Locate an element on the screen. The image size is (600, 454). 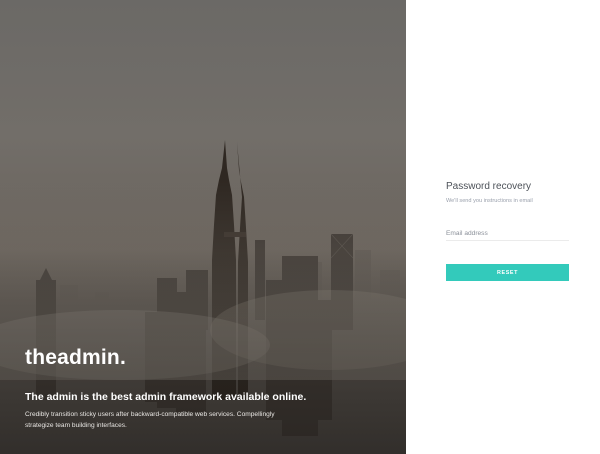
reset-button: RESET is located at coordinates (507, 272).